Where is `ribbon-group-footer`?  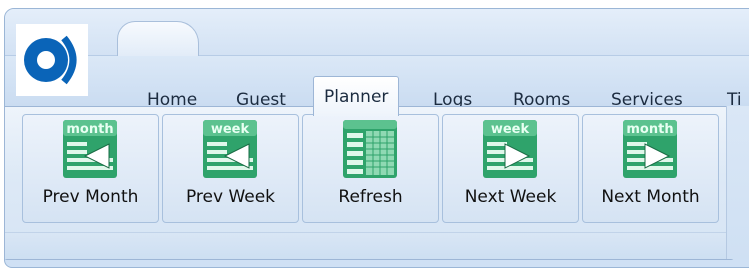
ribbon-group-footer is located at coordinates (369, 245).